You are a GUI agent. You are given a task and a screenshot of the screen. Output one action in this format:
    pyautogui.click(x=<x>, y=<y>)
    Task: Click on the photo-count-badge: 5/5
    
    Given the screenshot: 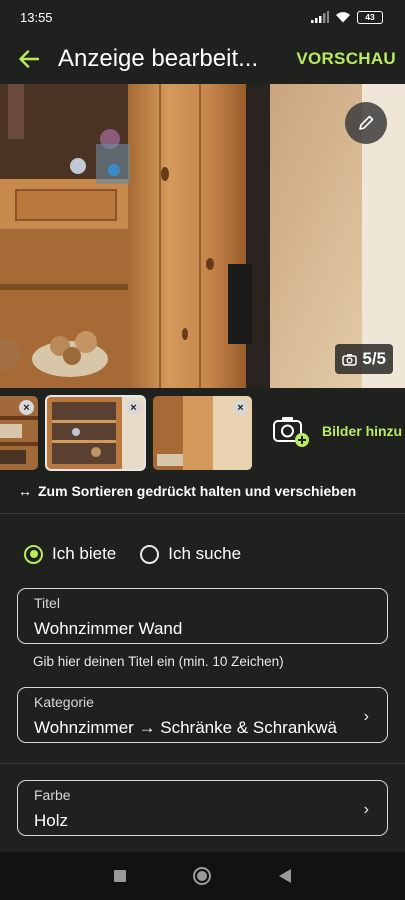 What is the action you would take?
    pyautogui.click(x=364, y=359)
    